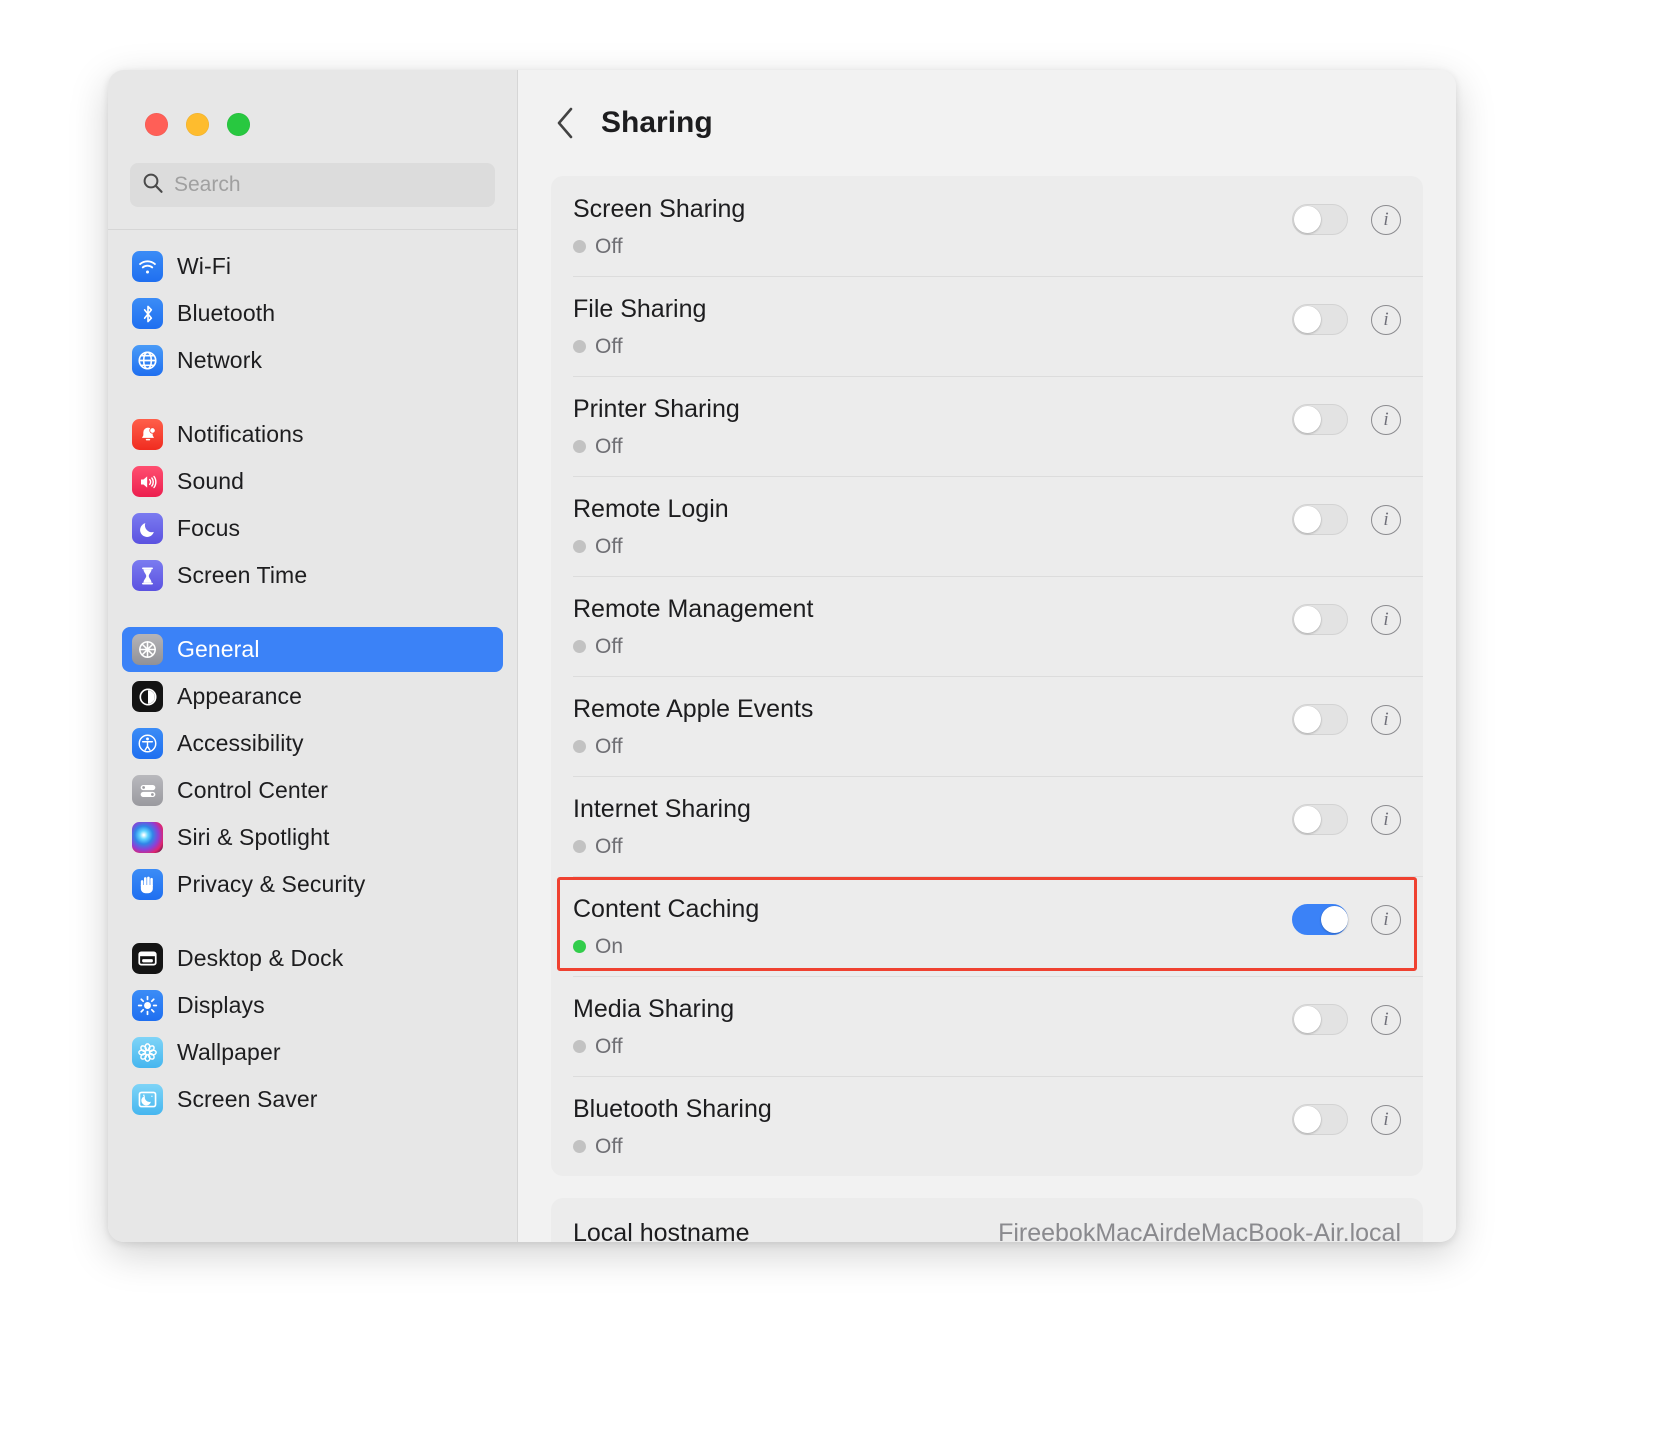  I want to click on sidebar-item-wallpaper: Wallpaper, so click(312, 1052).